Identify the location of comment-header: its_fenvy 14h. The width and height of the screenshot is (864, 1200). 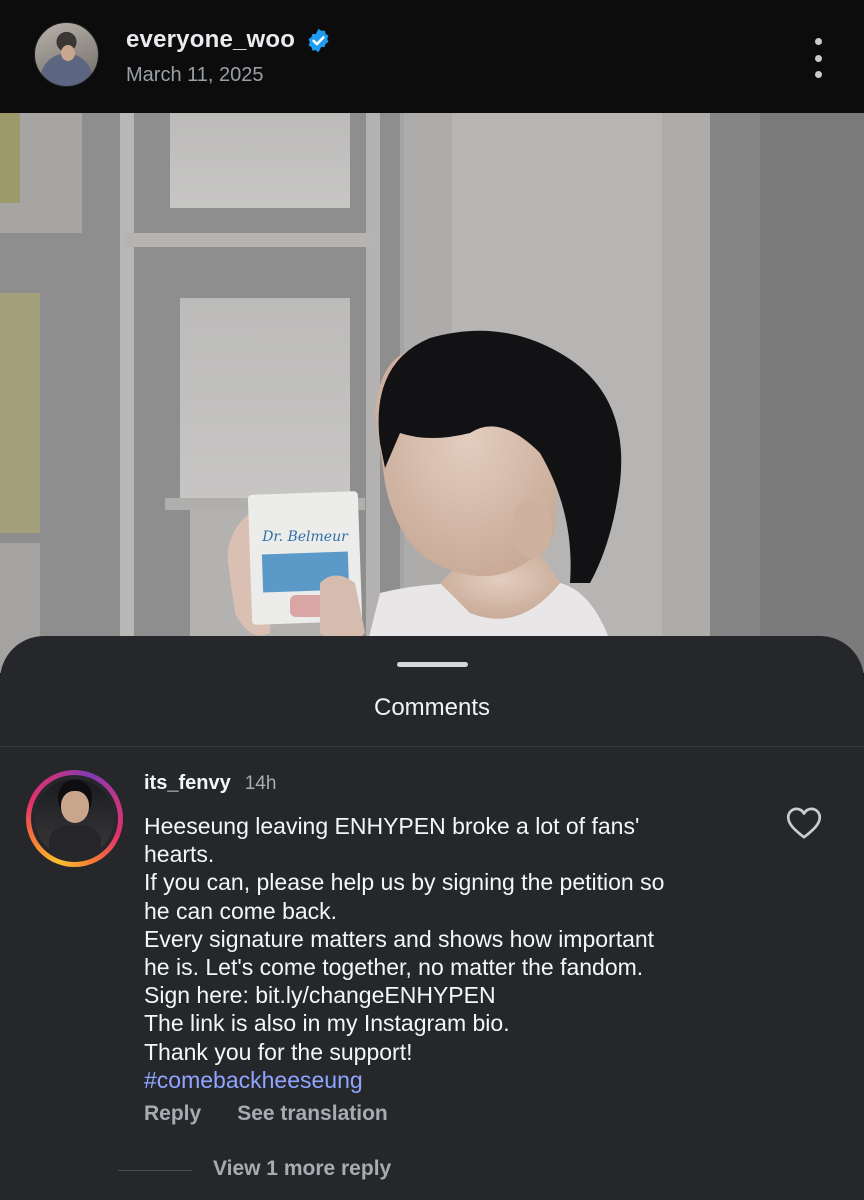
(210, 783).